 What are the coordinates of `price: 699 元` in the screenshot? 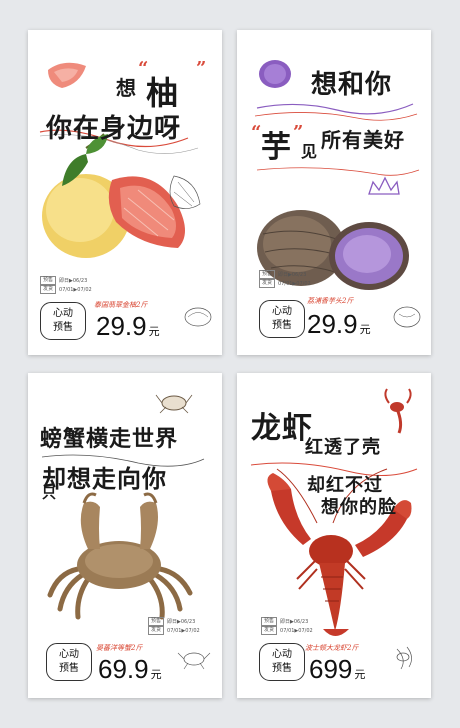 It's located at (337, 669).